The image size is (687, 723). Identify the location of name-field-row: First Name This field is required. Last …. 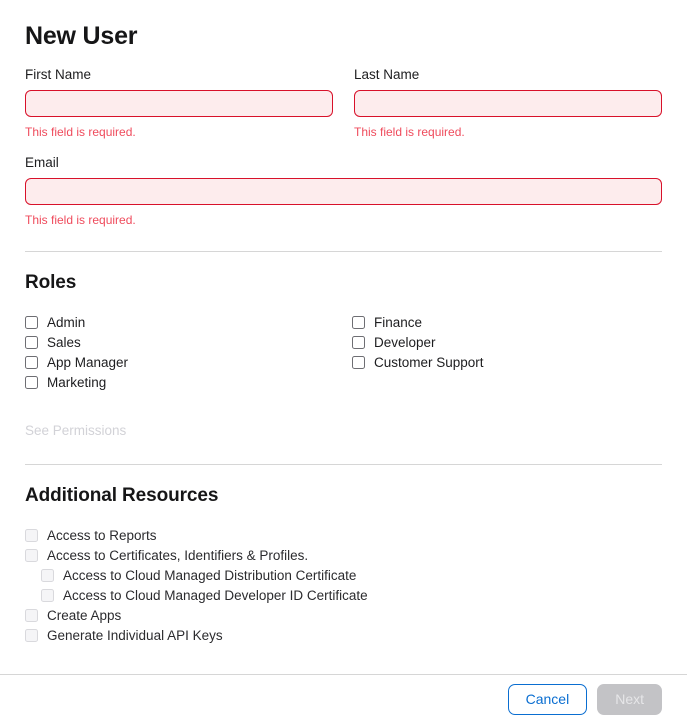
(343, 103).